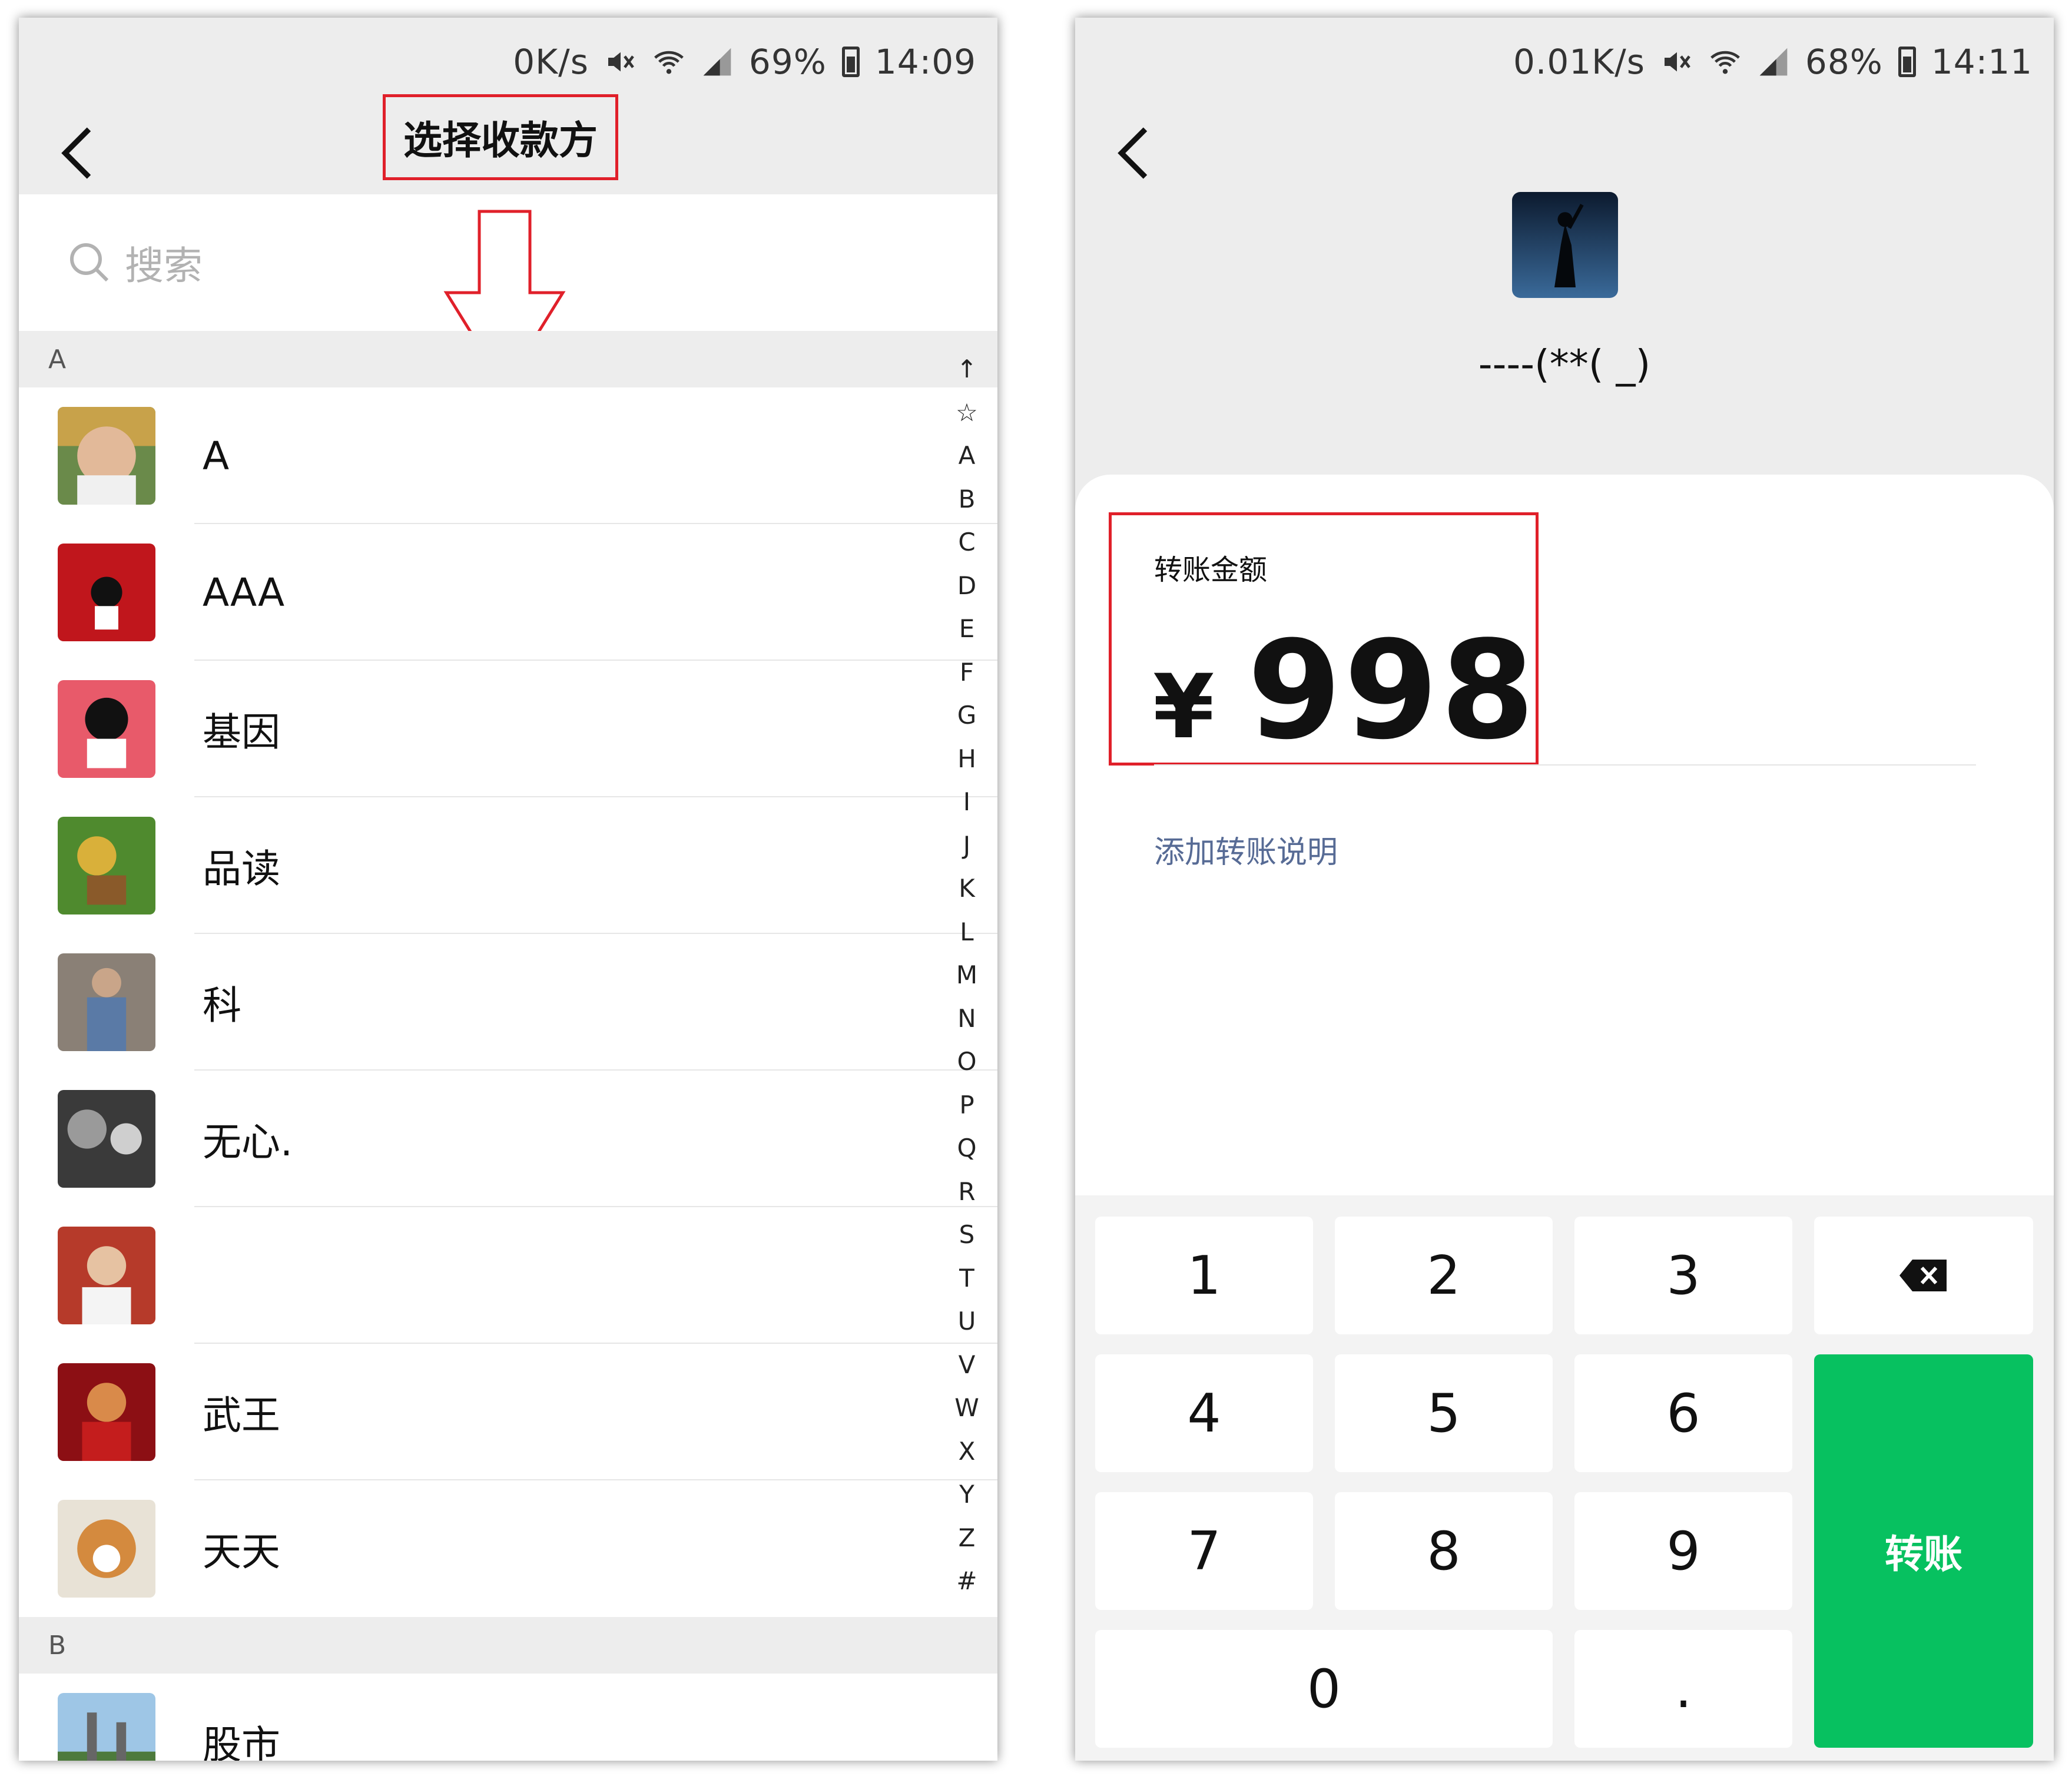  Describe the element at coordinates (1924, 1551) in the screenshot. I see `transfer-button: 转账` at that location.